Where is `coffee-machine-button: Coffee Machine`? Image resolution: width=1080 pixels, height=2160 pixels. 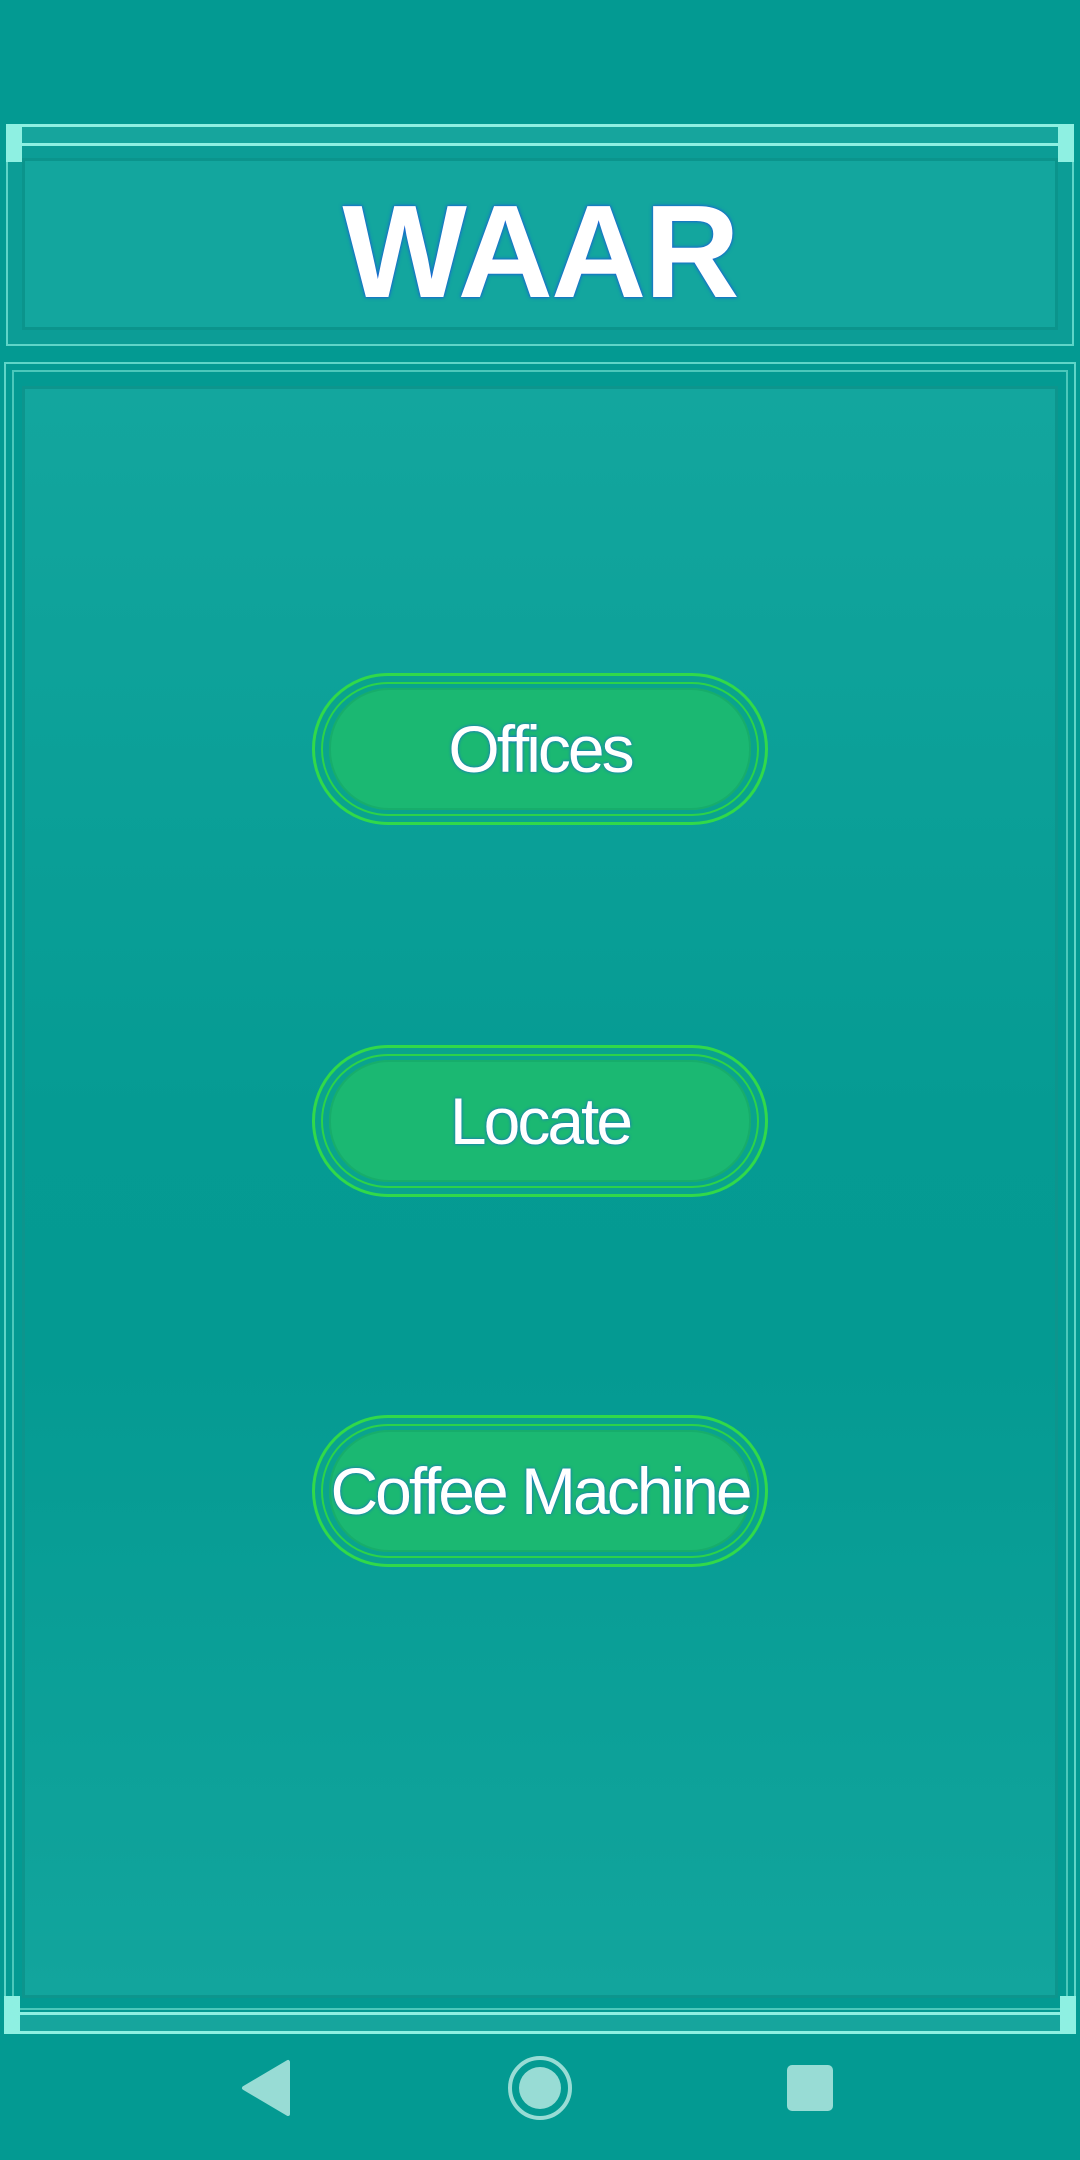 coffee-machine-button: Coffee Machine is located at coordinates (540, 1491).